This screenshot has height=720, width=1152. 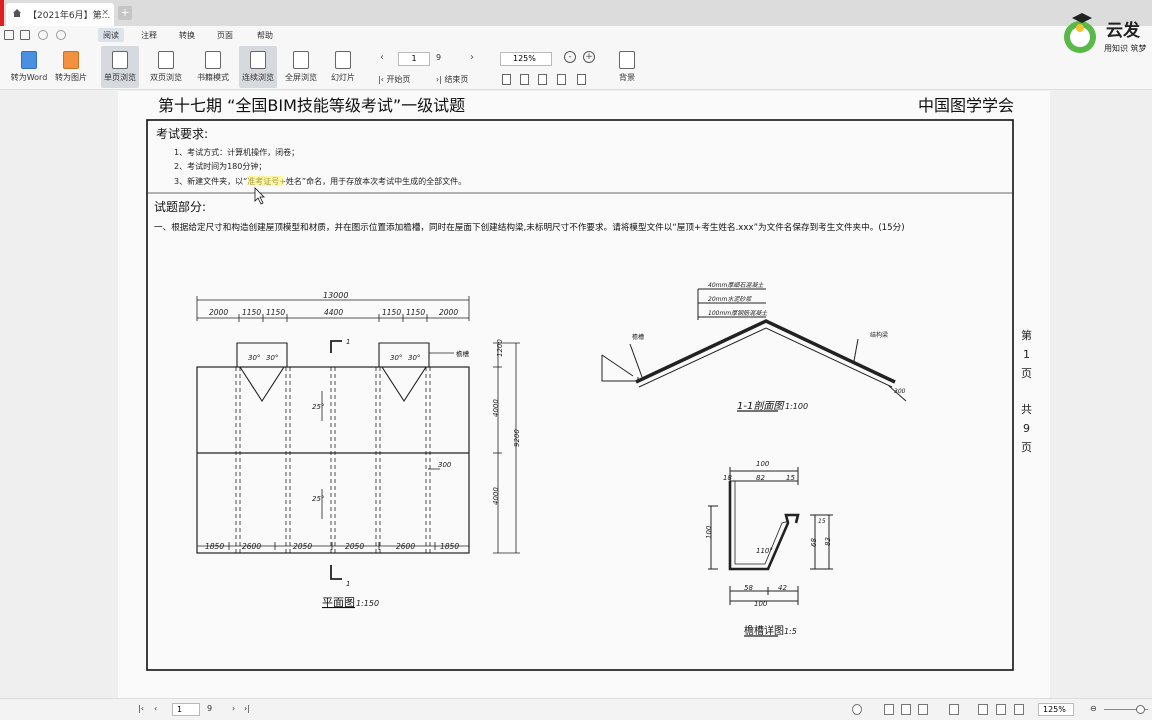 What do you see at coordinates (782, 588) in the screenshot?
I see `detail-bottom-part-2: 42` at bounding box center [782, 588].